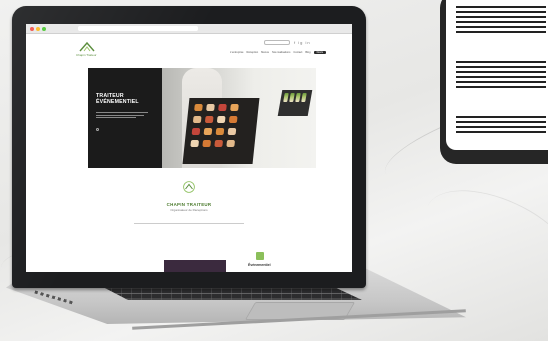 This screenshot has height=341, width=548. Describe the element at coordinates (189, 210) in the screenshot. I see `brand-subtitle: Organisateur de Réceptions` at that location.